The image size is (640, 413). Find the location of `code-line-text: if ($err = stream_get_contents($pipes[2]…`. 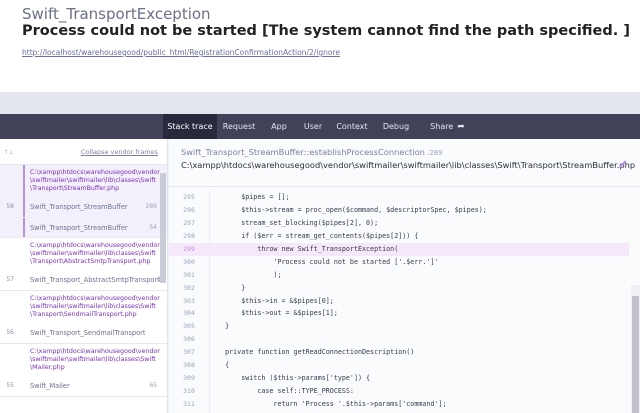

code-line-text: if ($err = stream_get_contents($pipes[2]… is located at coordinates (314, 235).